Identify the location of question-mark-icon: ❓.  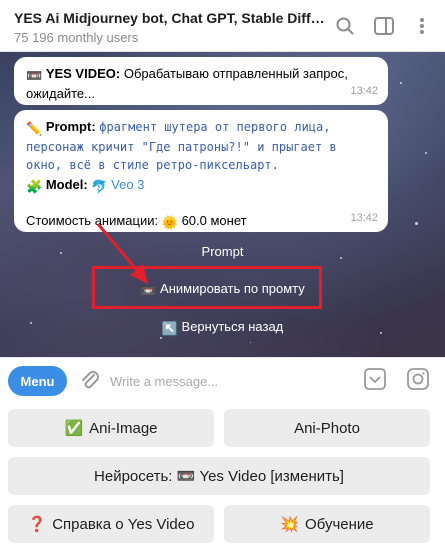
(37, 524).